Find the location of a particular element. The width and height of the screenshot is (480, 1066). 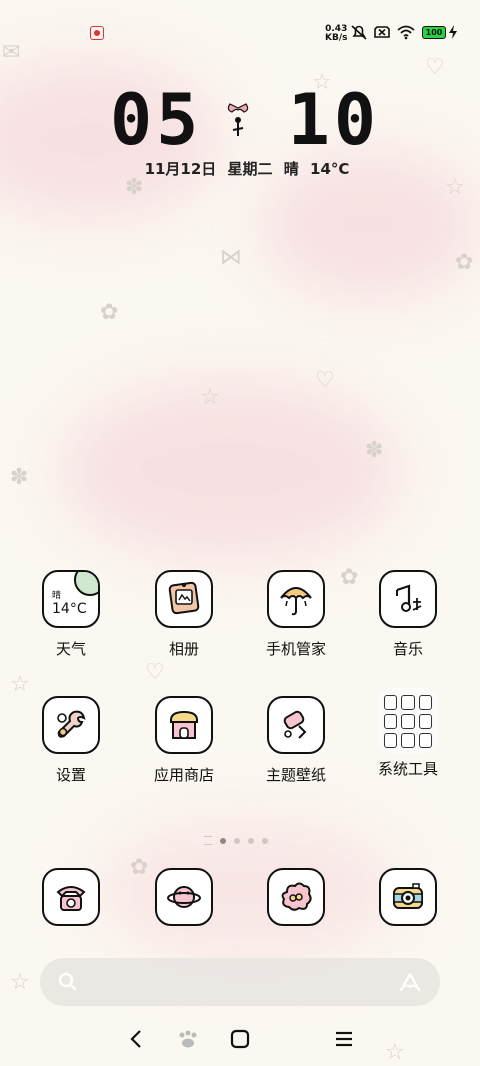

battery-indicator: 100 is located at coordinates (434, 32).